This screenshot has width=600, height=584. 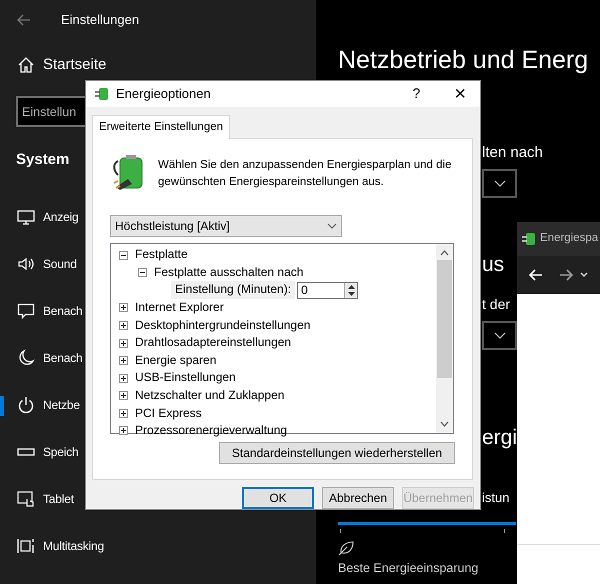 I want to click on window-title: Einstellungen, so click(x=100, y=20).